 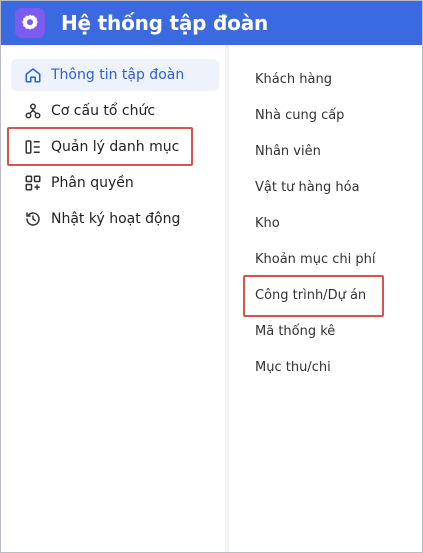 What do you see at coordinates (30, 23) in the screenshot?
I see `gear-icon` at bounding box center [30, 23].